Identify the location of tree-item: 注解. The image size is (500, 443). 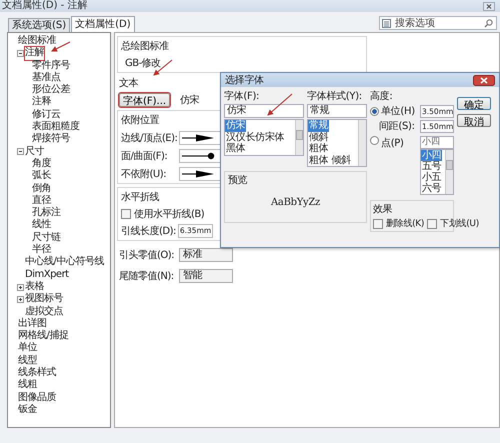
(34, 53).